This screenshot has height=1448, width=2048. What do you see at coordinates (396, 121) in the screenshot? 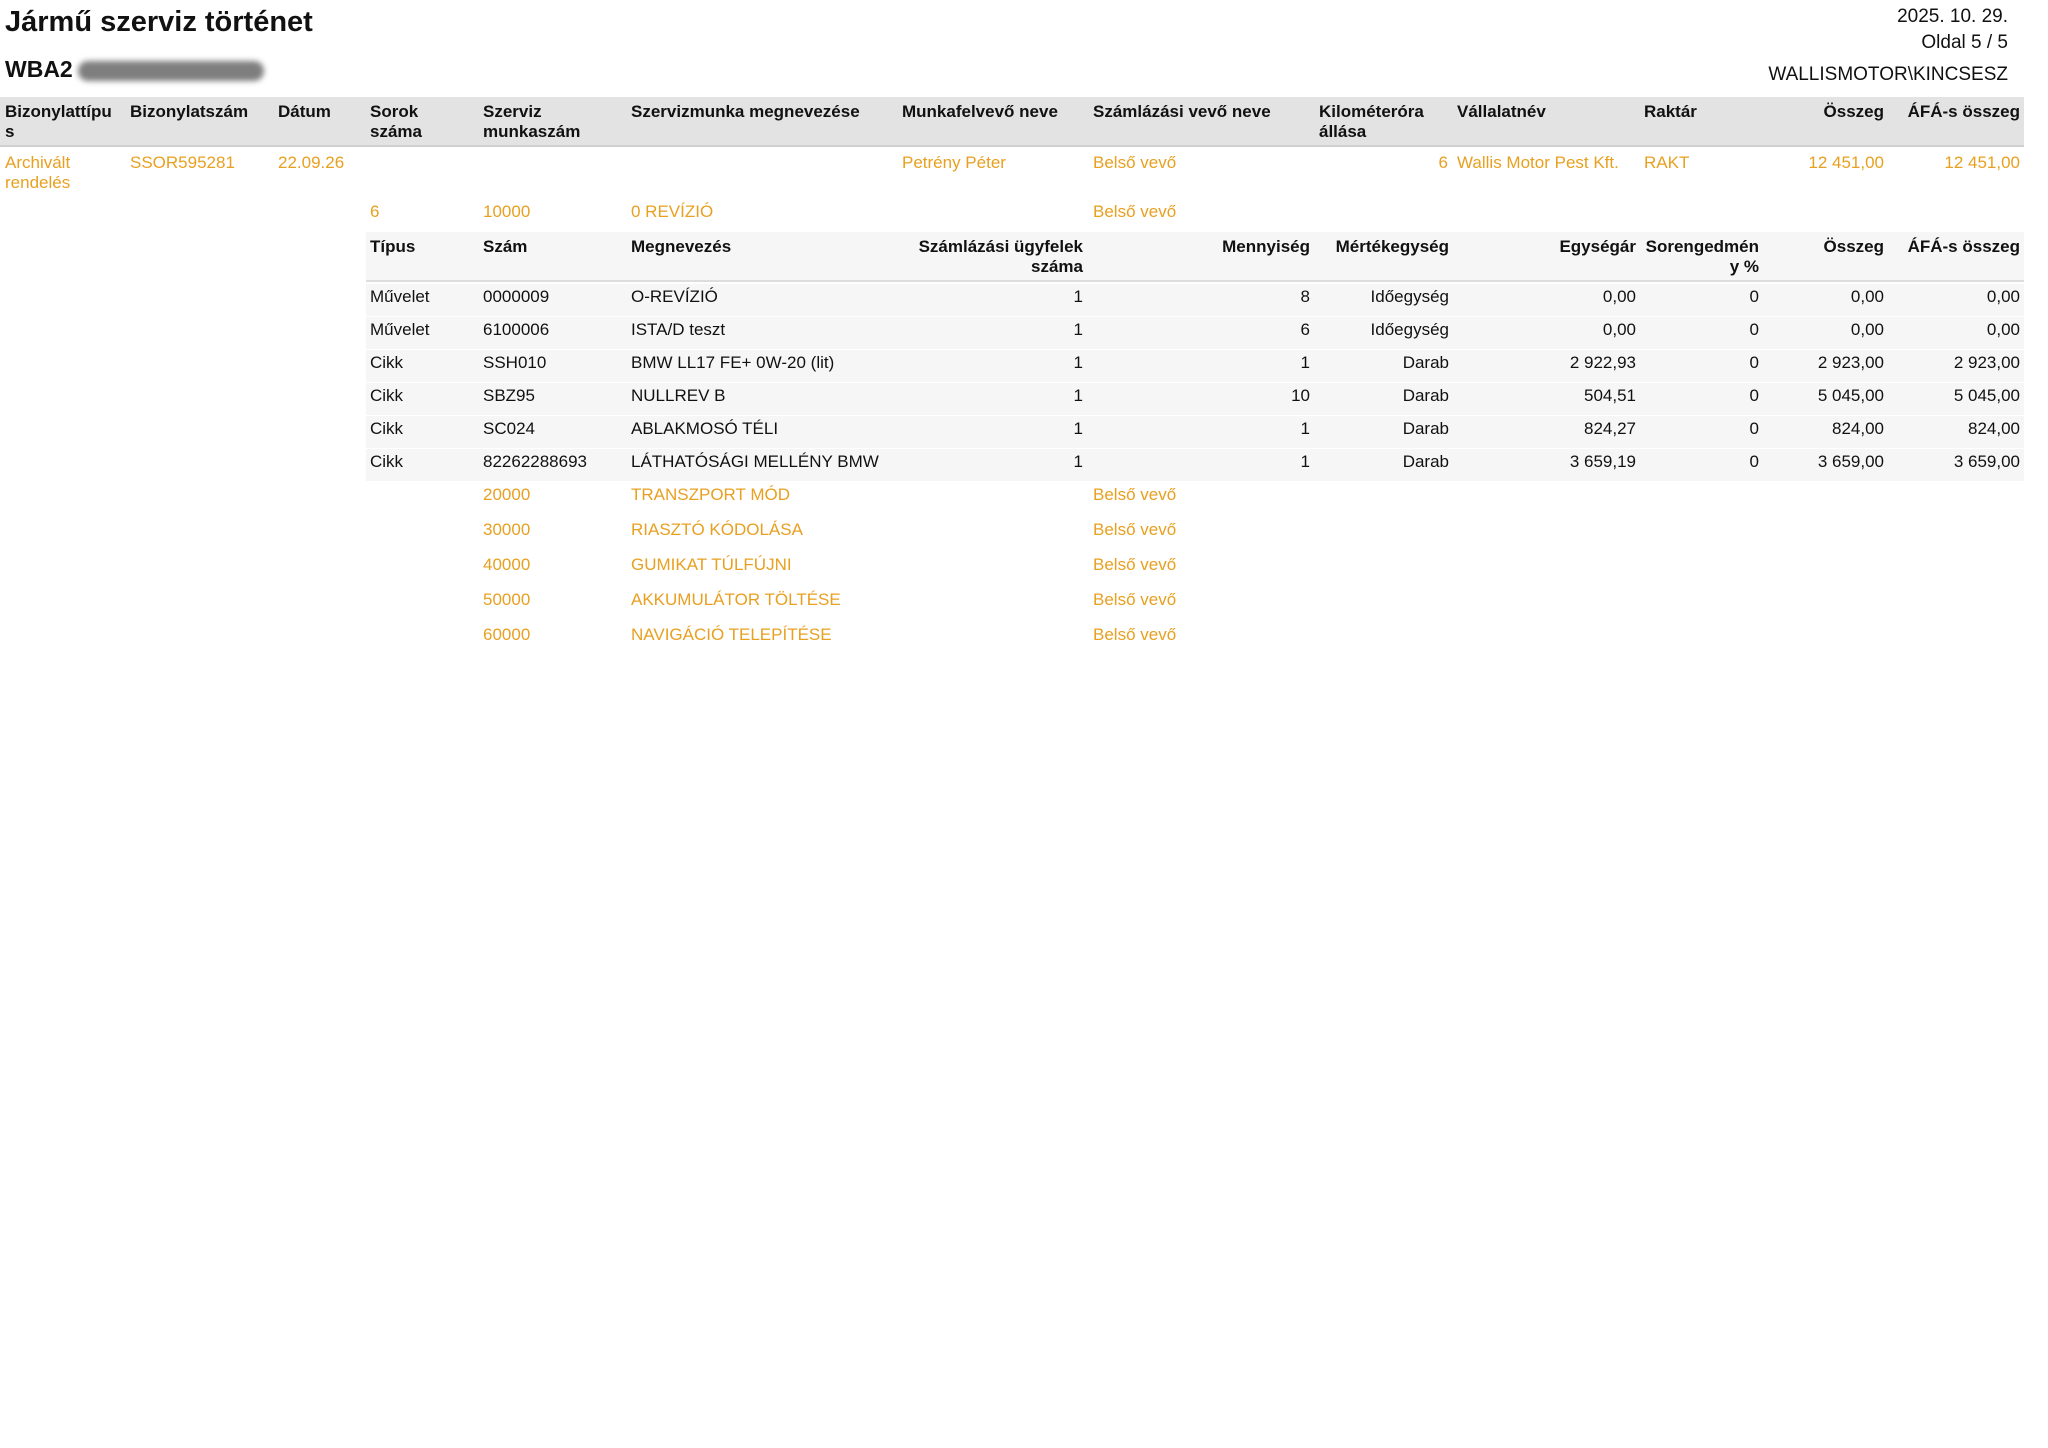
I see `col-line-count: Sorok száma` at bounding box center [396, 121].